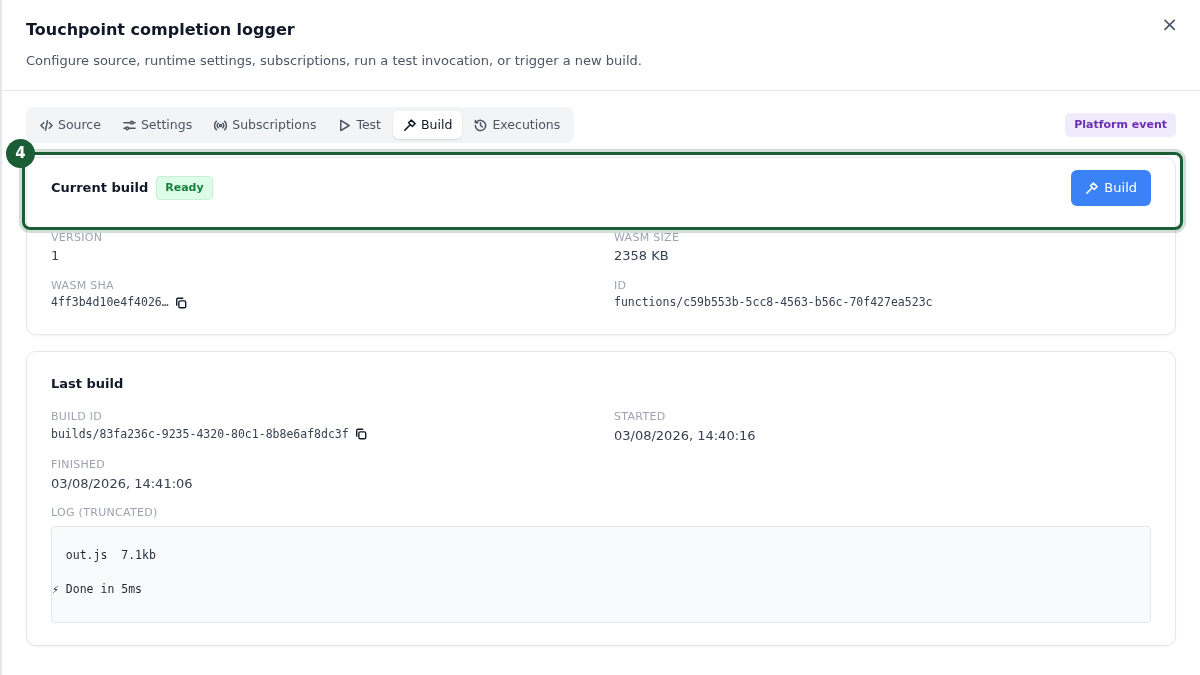 This screenshot has height=675, width=1200. What do you see at coordinates (647, 237) in the screenshot?
I see `field-label: WASM SIZE` at bounding box center [647, 237].